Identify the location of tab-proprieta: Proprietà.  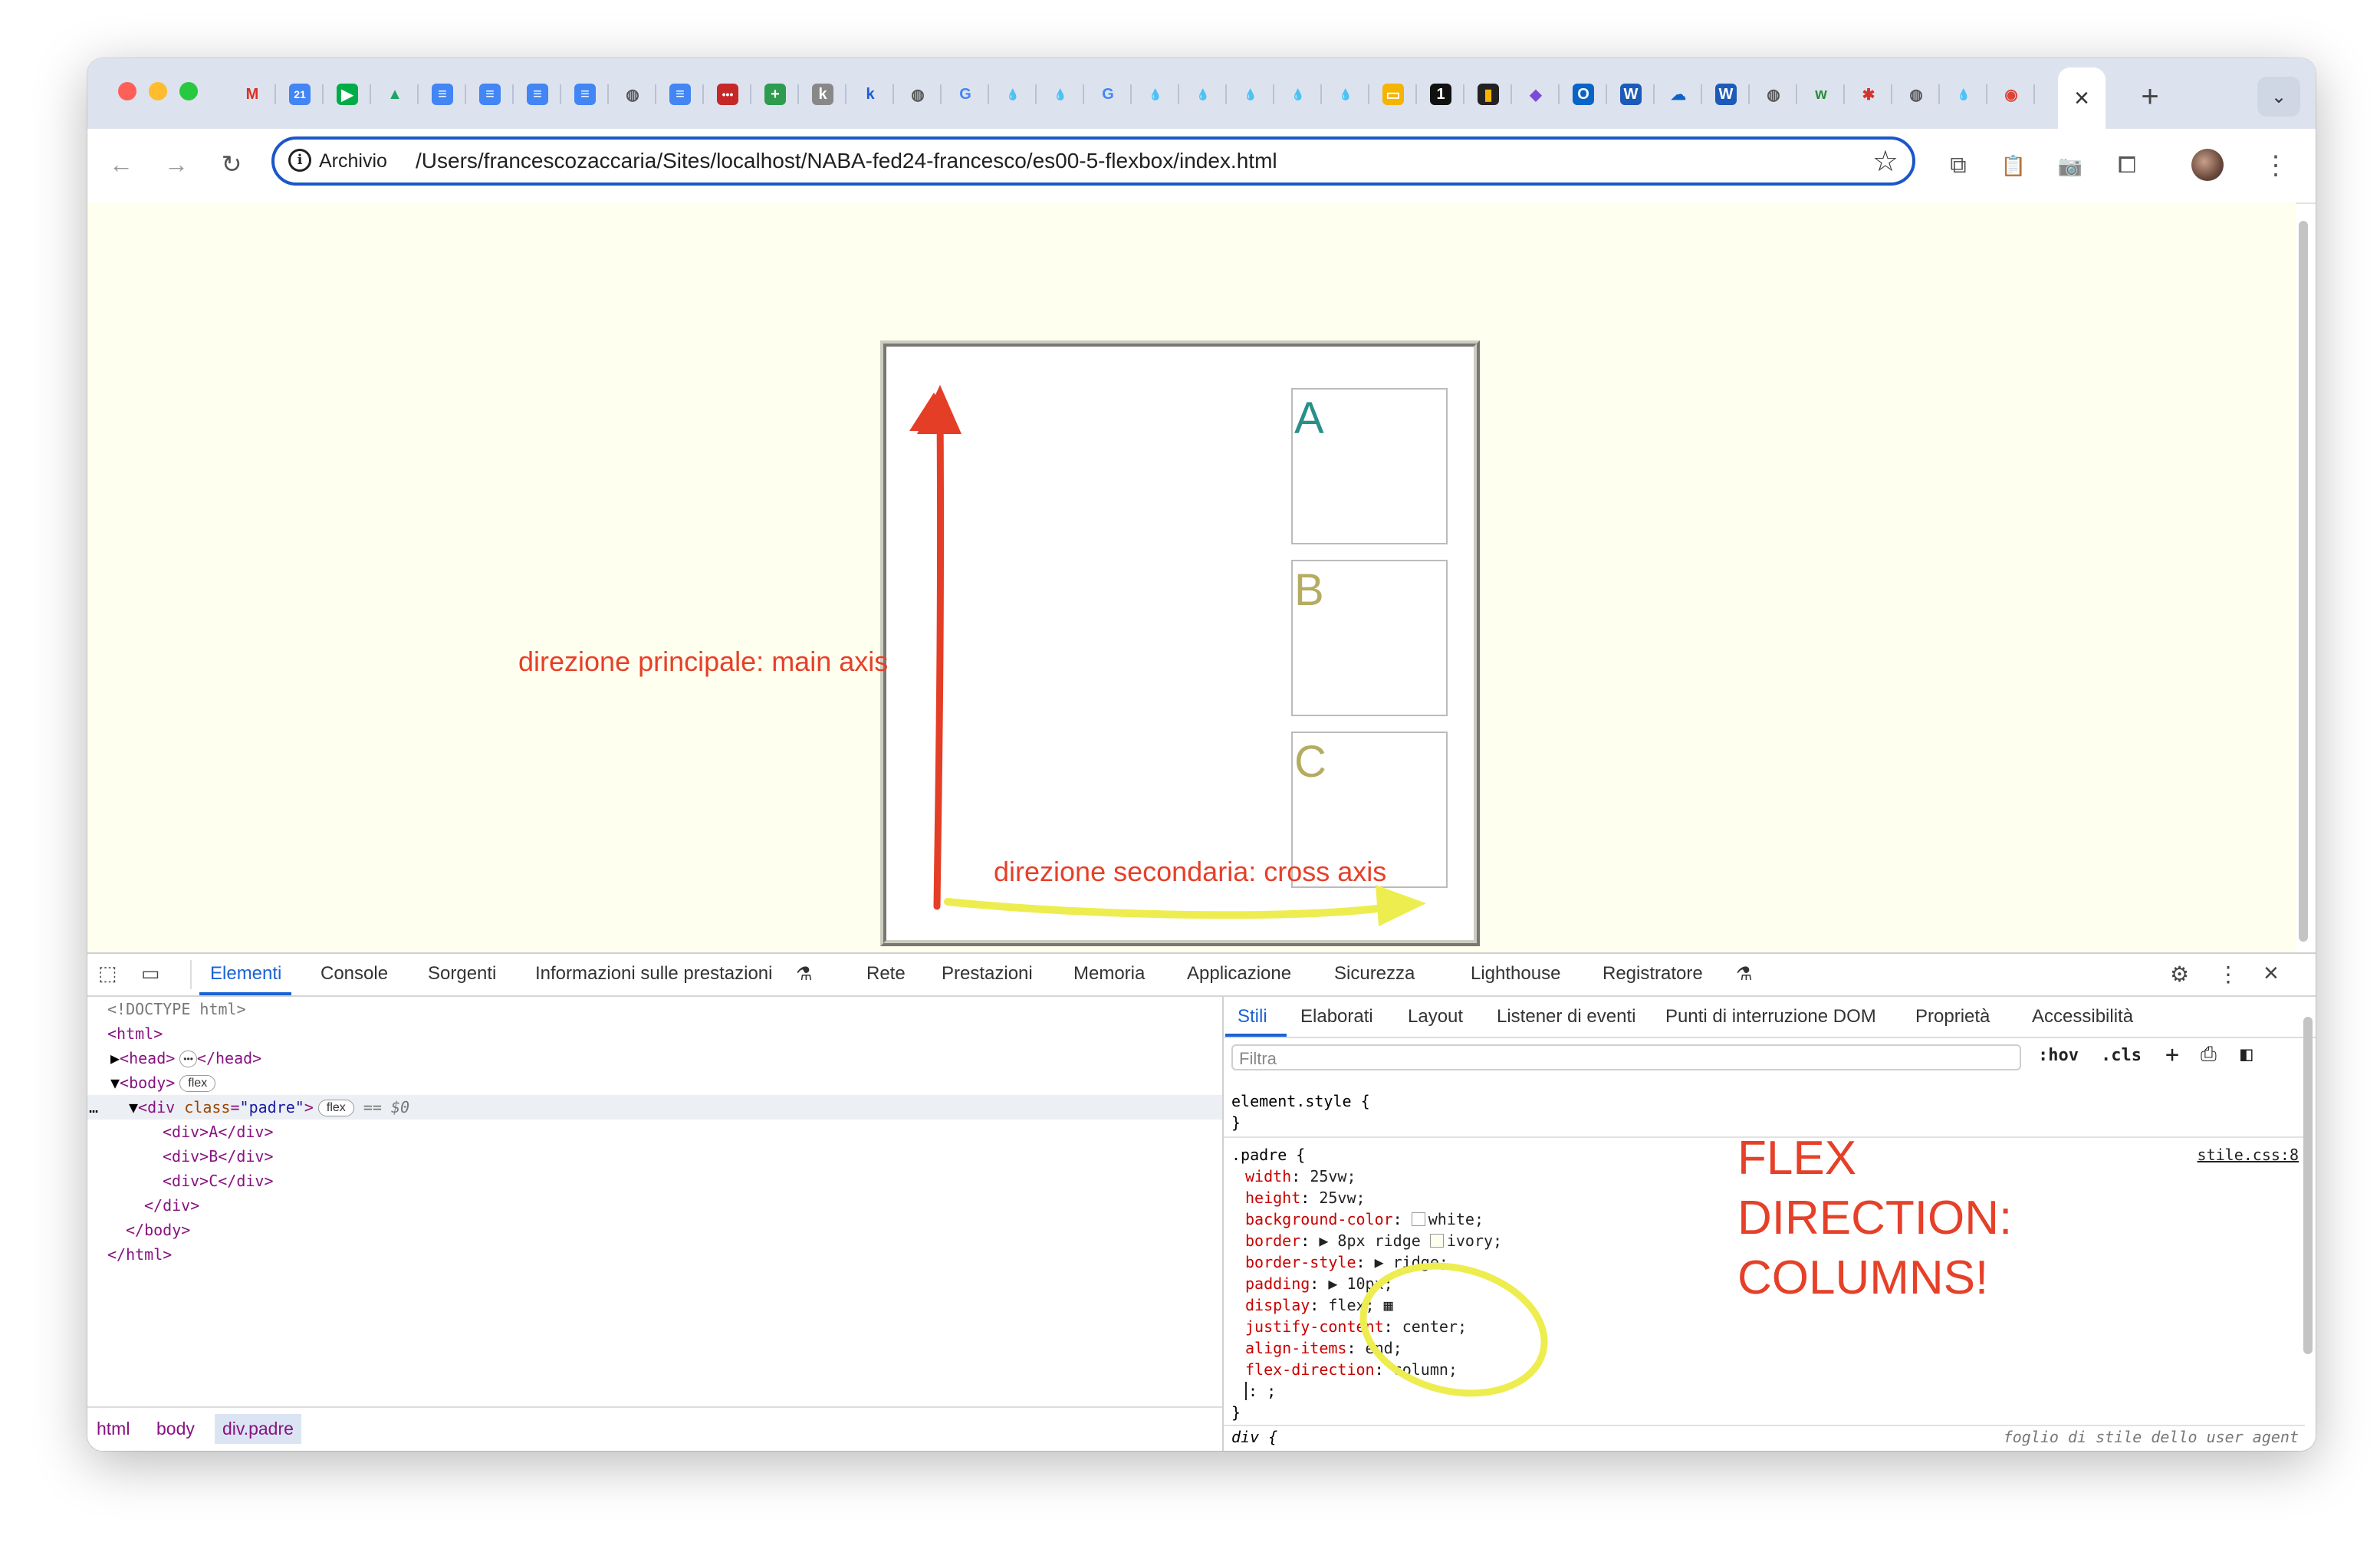
(1952, 1017).